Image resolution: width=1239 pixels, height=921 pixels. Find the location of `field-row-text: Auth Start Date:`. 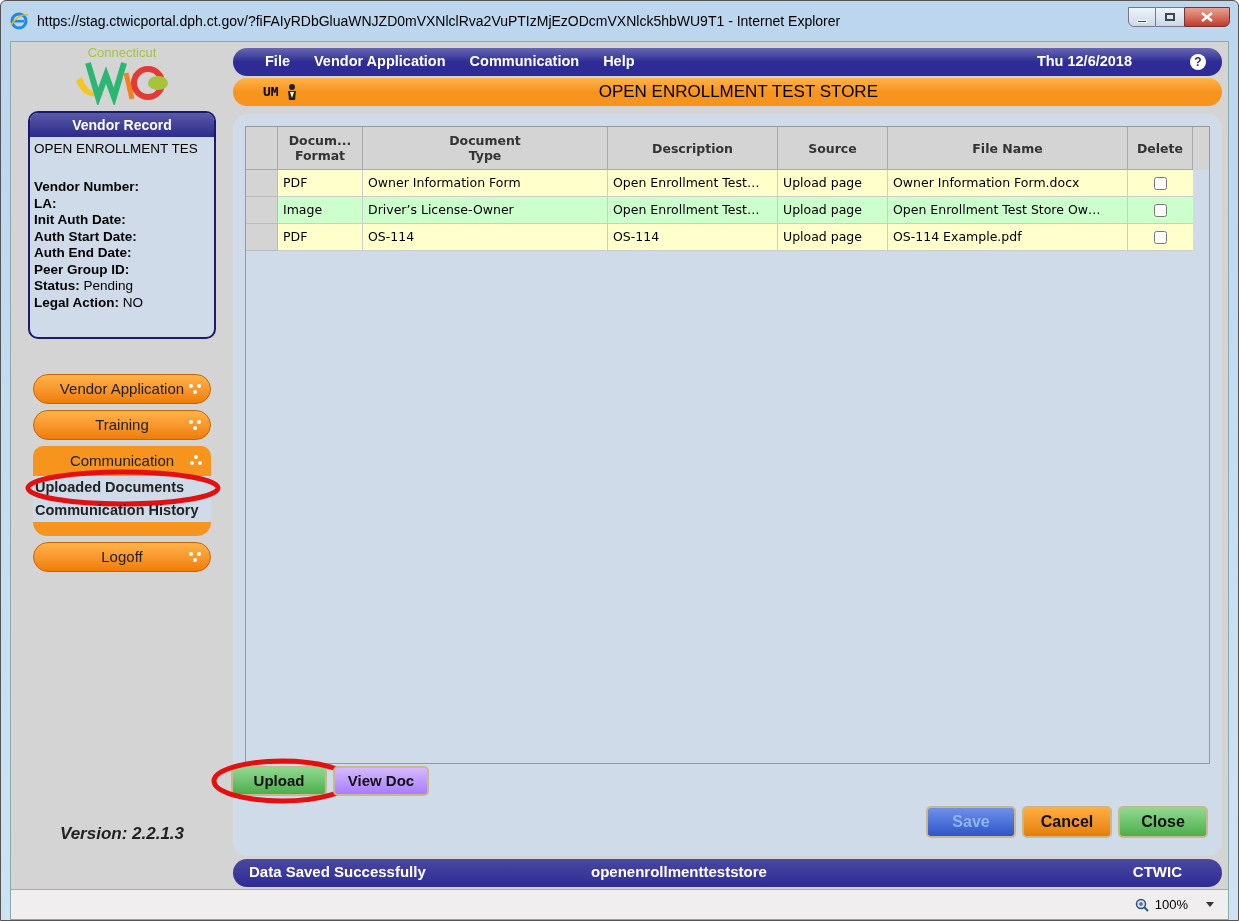

field-row-text: Auth Start Date: is located at coordinates (86, 237).